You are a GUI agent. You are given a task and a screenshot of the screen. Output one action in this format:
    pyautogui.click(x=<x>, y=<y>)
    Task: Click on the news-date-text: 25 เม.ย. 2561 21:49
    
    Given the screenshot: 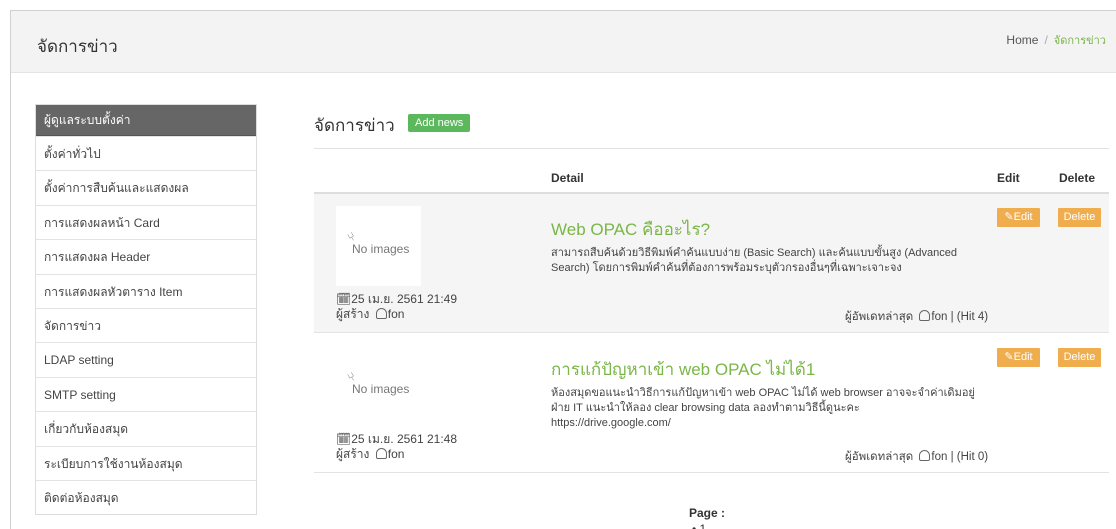 What is the action you would take?
    pyautogui.click(x=404, y=299)
    